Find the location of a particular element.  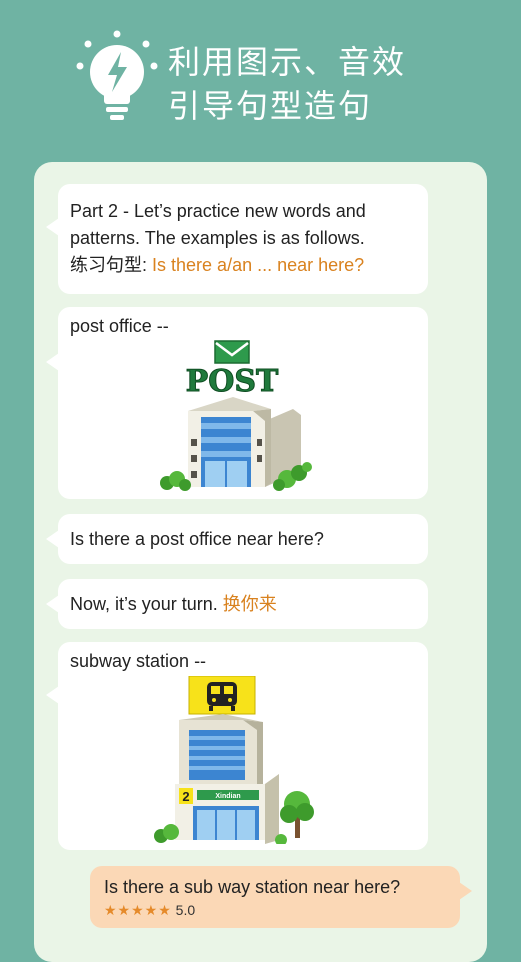

user-answer-text: Is there a sub way station near here? is located at coordinates (252, 887).